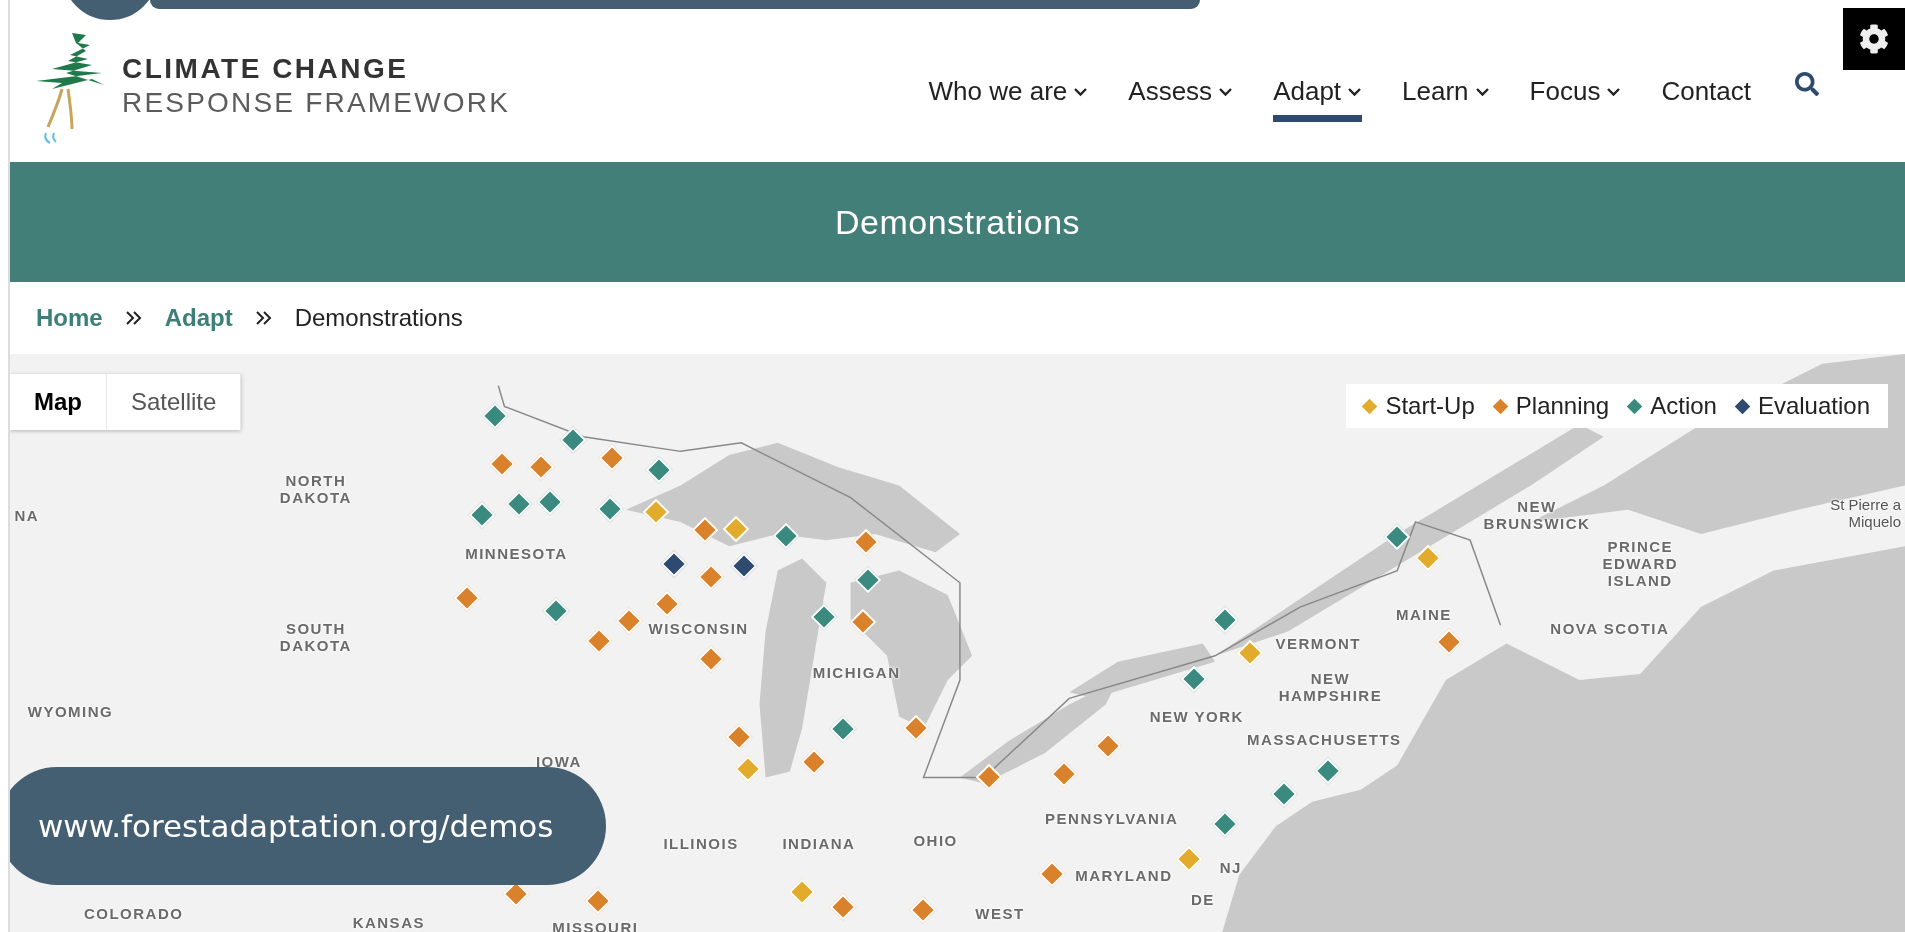 The image size is (1905, 932). What do you see at coordinates (388, 922) in the screenshot?
I see `map-place-label: KANSAS` at bounding box center [388, 922].